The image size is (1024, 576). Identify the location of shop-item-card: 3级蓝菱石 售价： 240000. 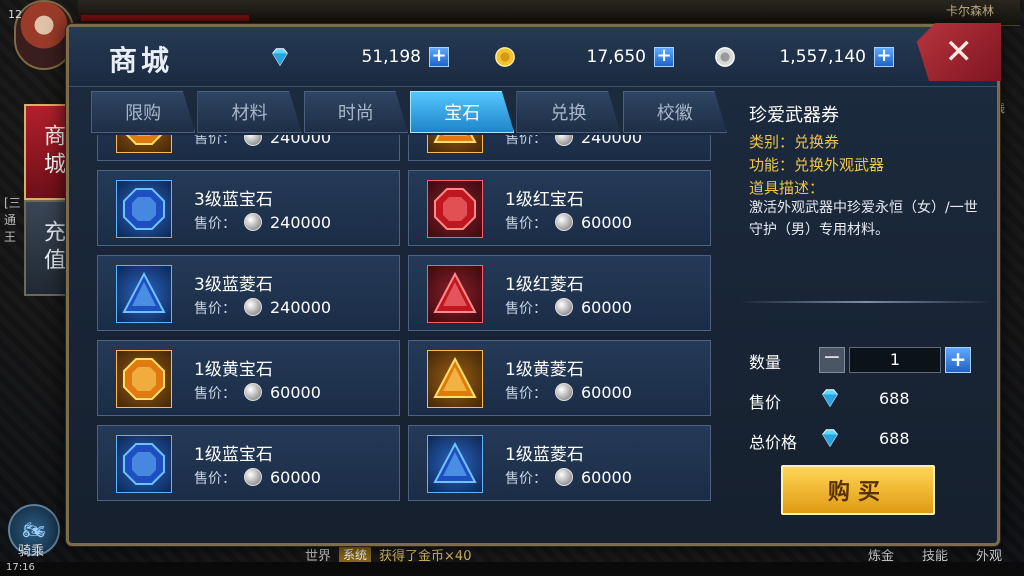
(248, 293).